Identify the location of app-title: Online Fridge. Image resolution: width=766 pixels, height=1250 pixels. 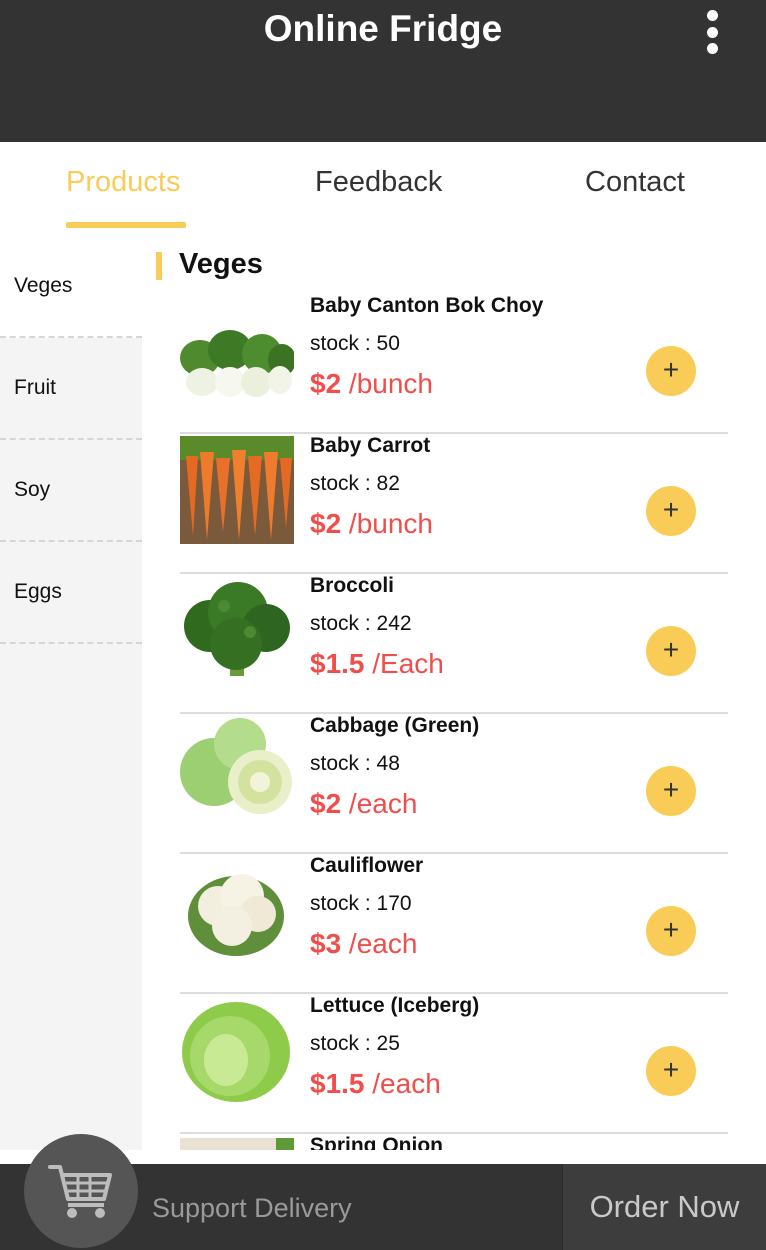
(383, 28).